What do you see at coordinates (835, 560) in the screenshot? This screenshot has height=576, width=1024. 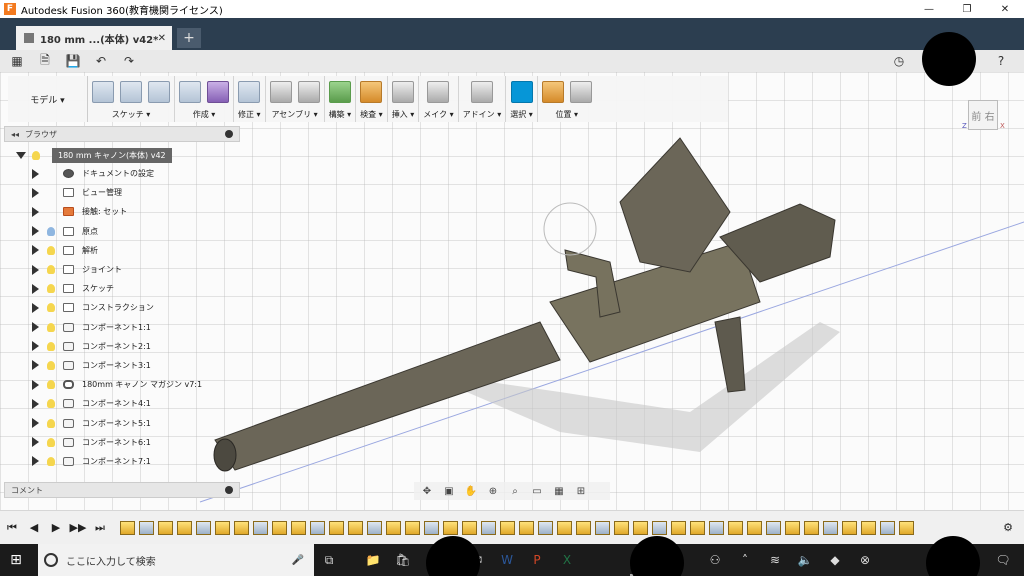 I see `dropbox-icon: ◆` at bounding box center [835, 560].